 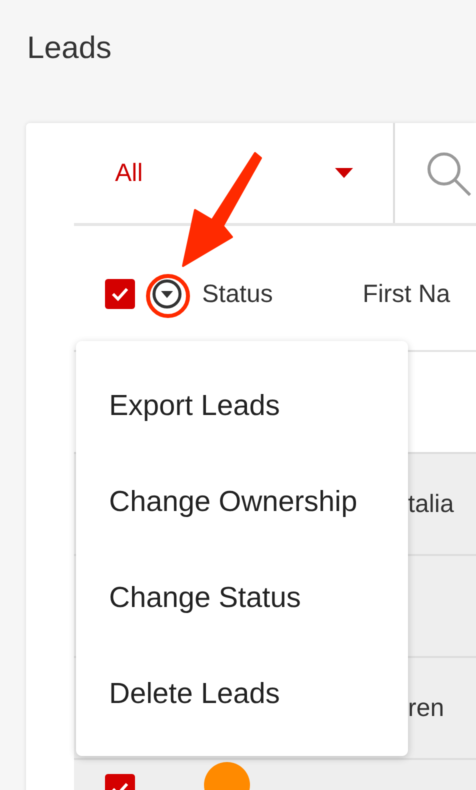 I want to click on page-title: Leads, so click(x=69, y=48).